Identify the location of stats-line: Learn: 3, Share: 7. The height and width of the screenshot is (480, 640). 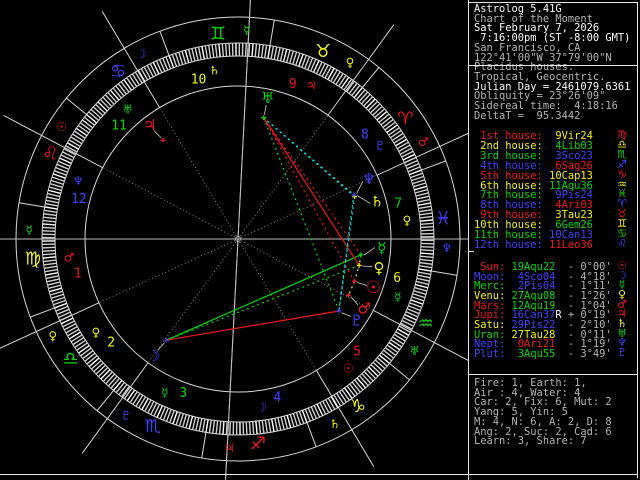
(530, 441).